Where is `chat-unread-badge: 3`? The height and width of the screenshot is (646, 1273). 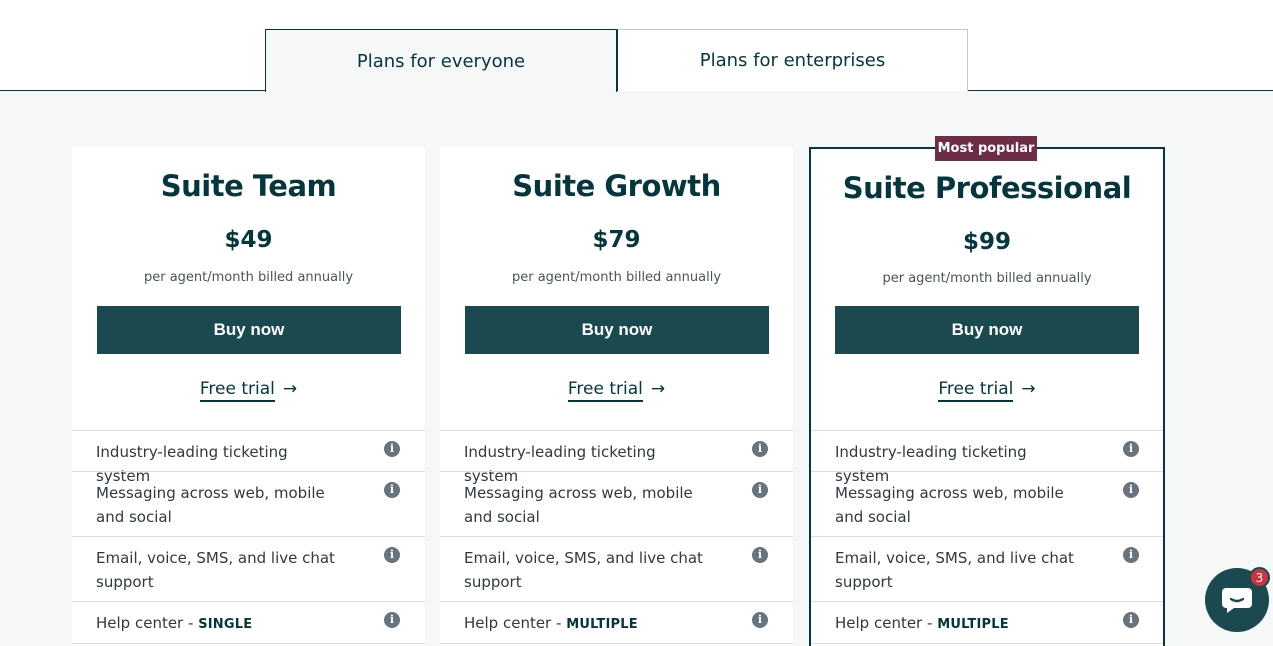
chat-unread-badge: 3 is located at coordinates (1259, 577).